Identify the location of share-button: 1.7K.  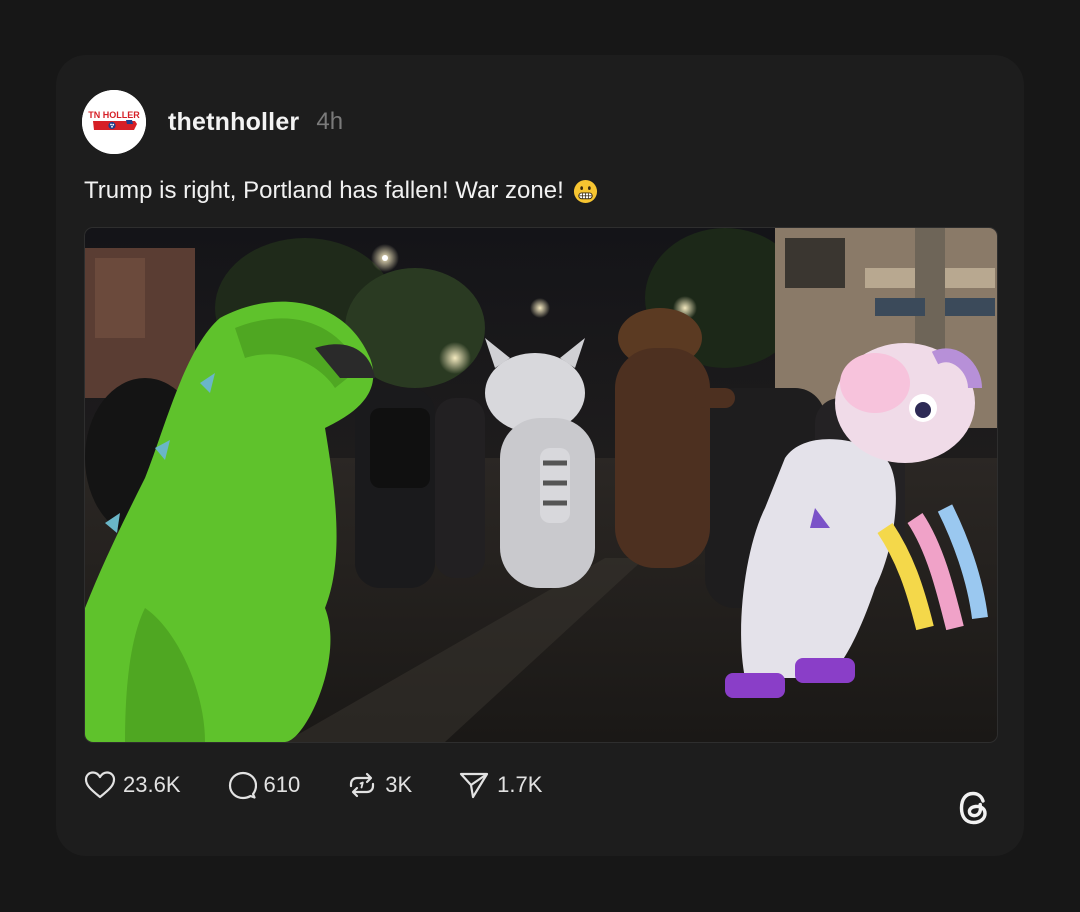
(500, 785).